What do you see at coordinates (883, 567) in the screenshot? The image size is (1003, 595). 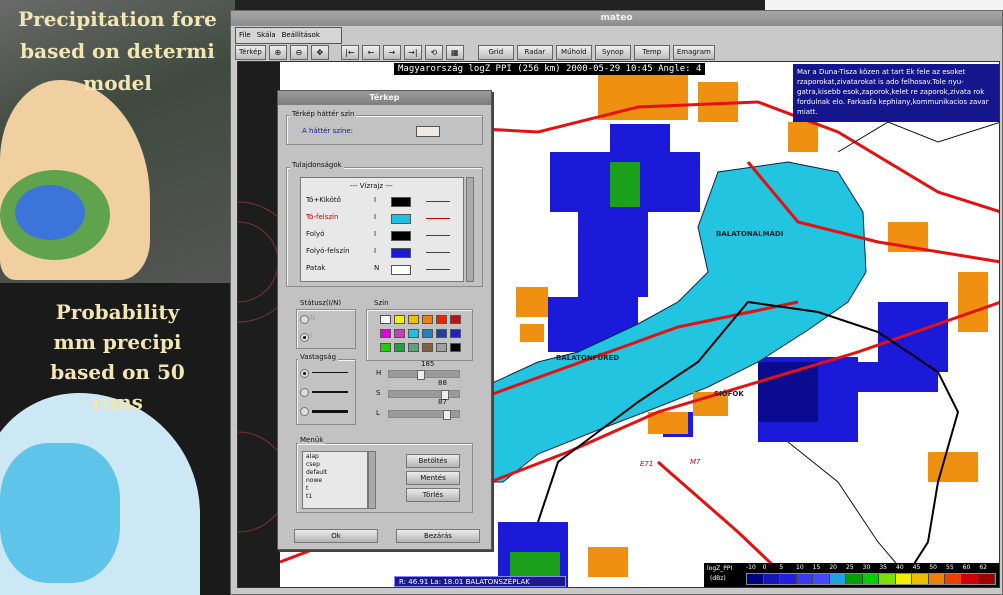 I see `legend-tick-label: 35` at bounding box center [883, 567].